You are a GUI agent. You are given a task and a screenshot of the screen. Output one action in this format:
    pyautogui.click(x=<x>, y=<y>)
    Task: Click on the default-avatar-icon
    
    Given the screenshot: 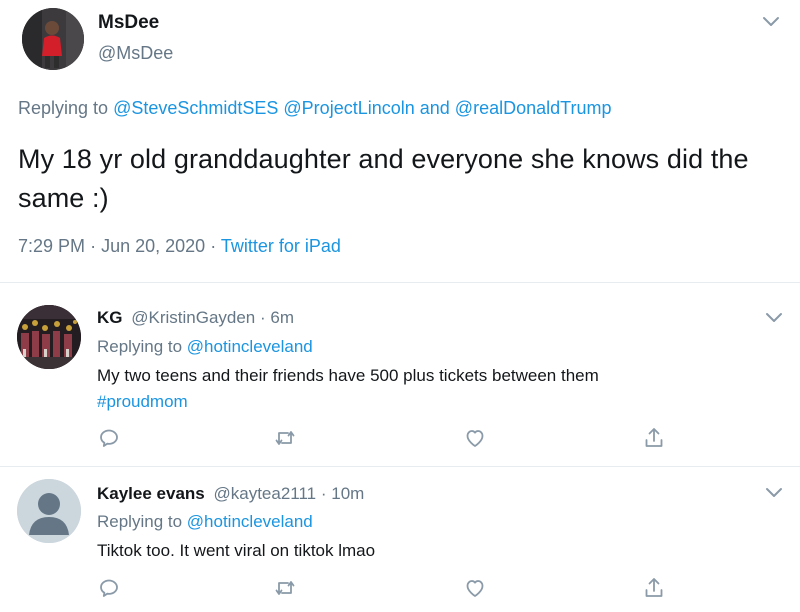 What is the action you would take?
    pyautogui.click(x=49, y=511)
    